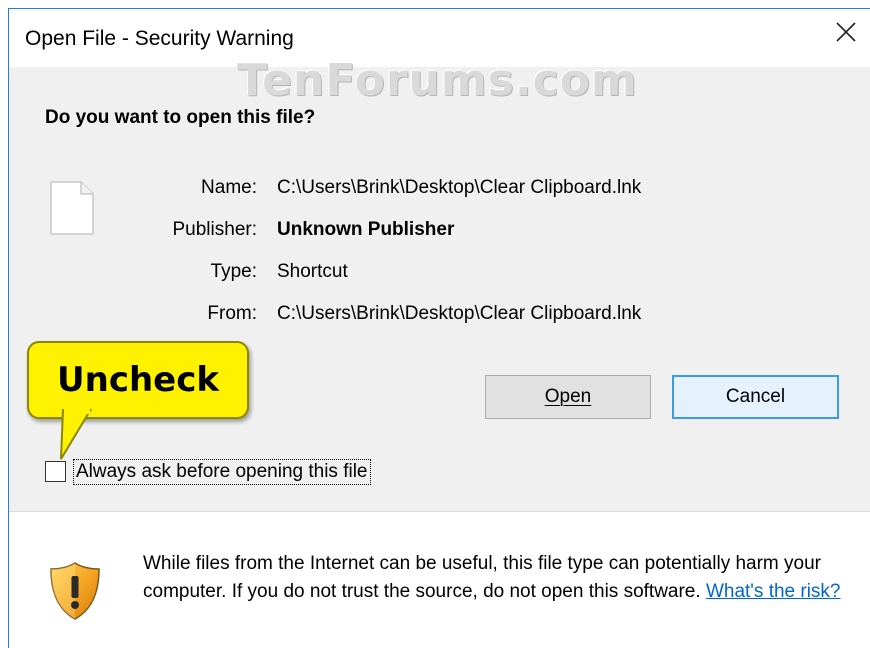  I want to click on close-icon, so click(846, 32).